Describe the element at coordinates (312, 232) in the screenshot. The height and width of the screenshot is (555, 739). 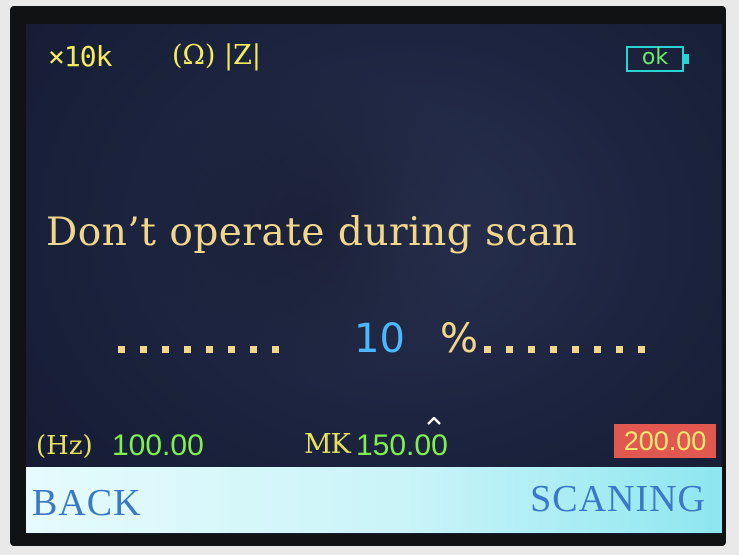
I see `scan-warning-message: Don’t operate during scan` at that location.